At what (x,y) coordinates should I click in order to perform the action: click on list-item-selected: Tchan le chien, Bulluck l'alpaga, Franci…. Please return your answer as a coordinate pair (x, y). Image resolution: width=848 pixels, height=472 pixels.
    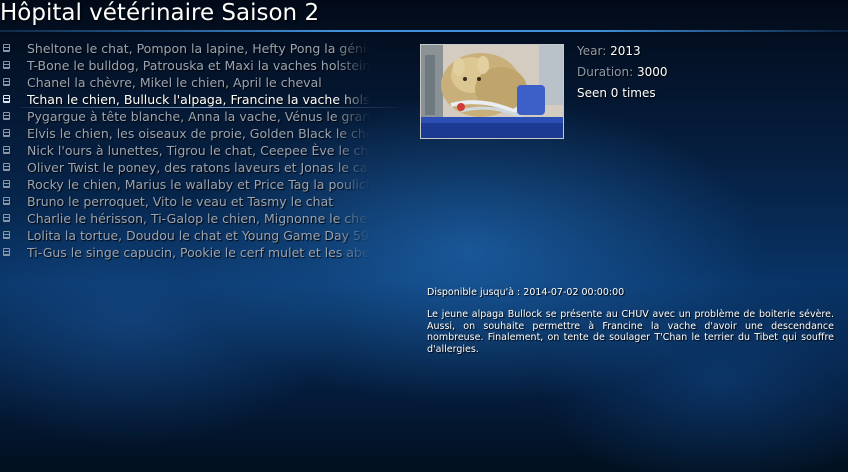
    Looking at the image, I should click on (200, 99).